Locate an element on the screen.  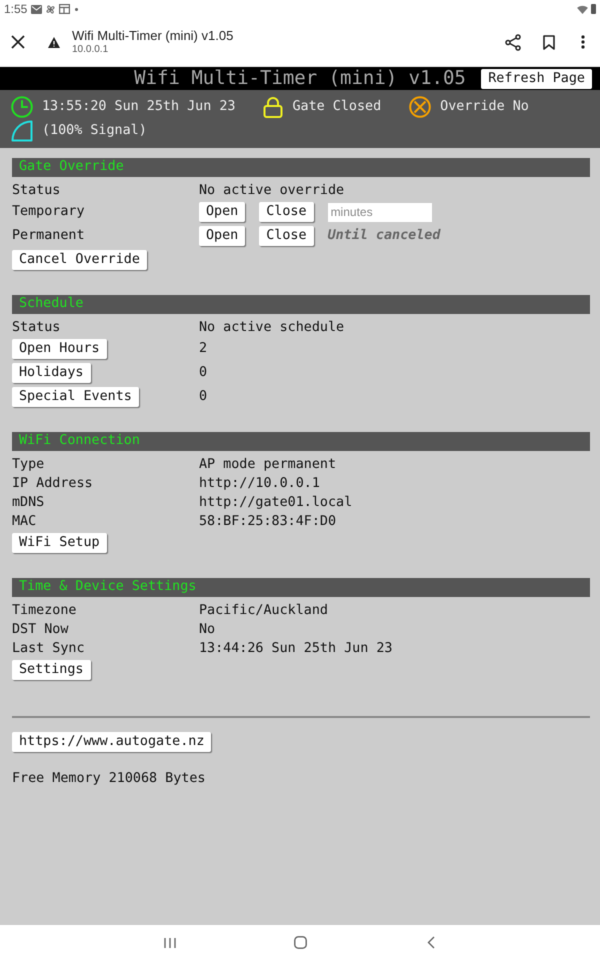
clock-icon is located at coordinates (22, 107).